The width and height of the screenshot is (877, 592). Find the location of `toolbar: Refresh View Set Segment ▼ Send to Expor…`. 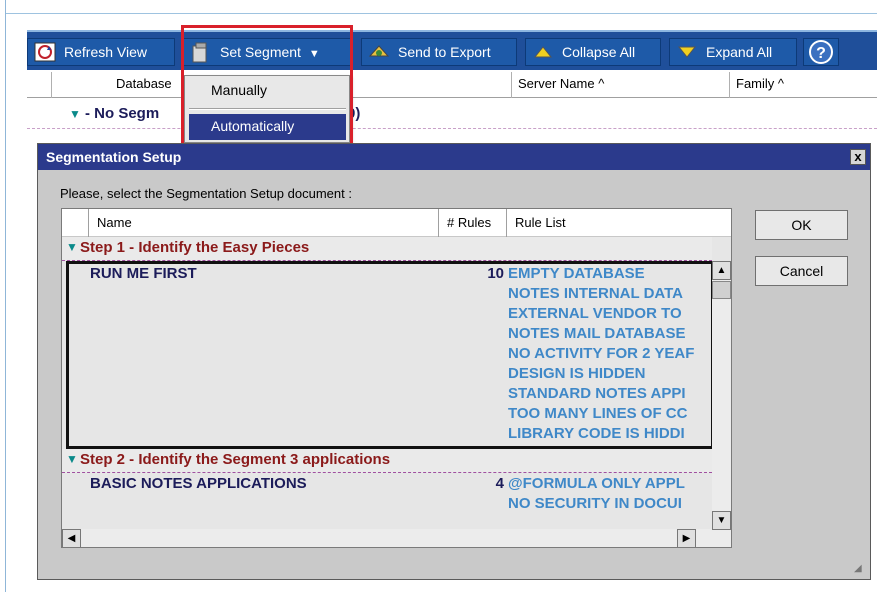

toolbar: Refresh View Set Segment ▼ Send to Expor… is located at coordinates (452, 50).